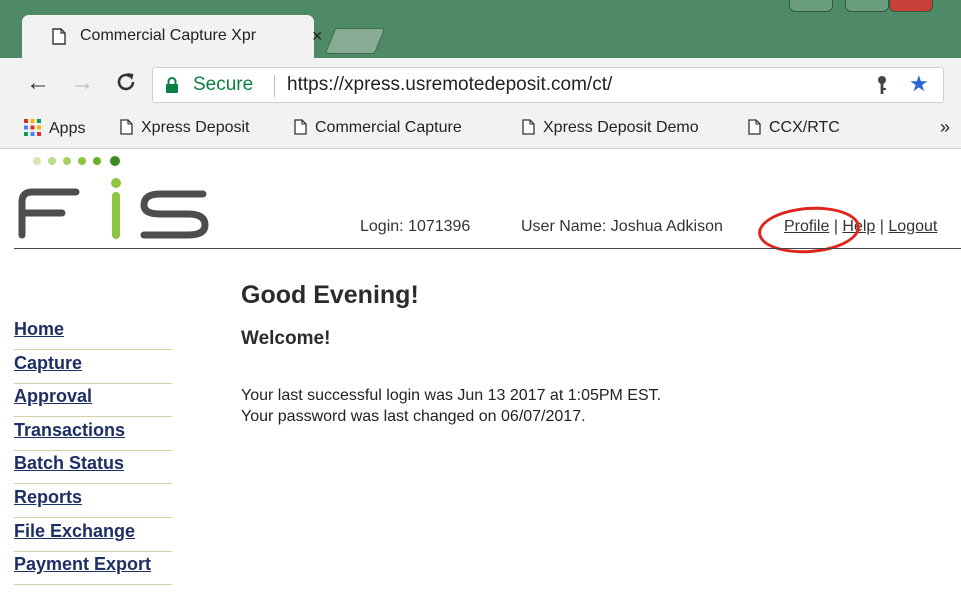 The image size is (961, 603). What do you see at coordinates (223, 84) in the screenshot?
I see `secure-label: Secure` at bounding box center [223, 84].